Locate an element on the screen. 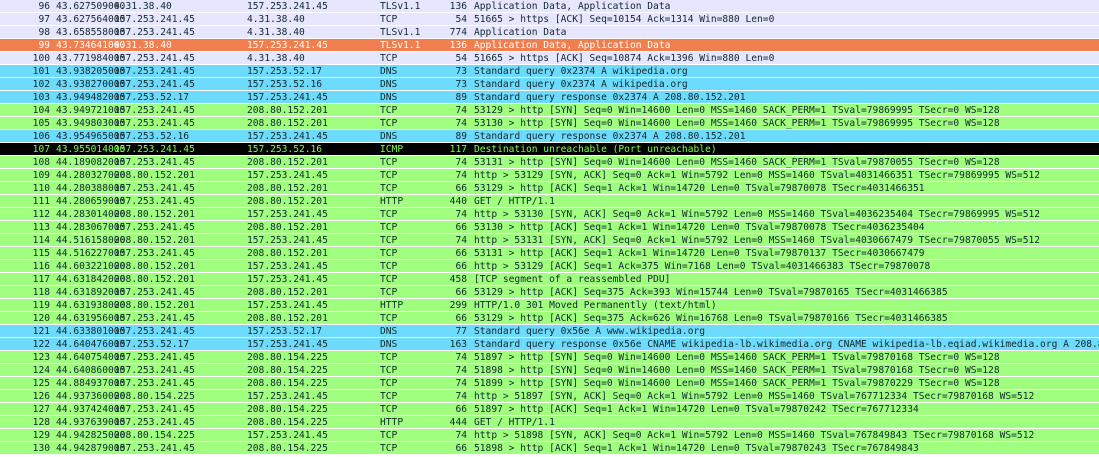 The height and width of the screenshot is (457, 1099). packet-destination: 4.31.38.40 is located at coordinates (276, 19).